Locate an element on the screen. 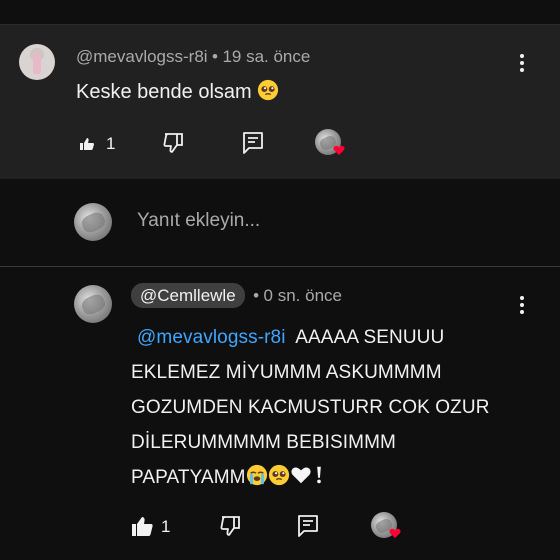  reply-line-3: GOZUMDEN KACMUSTURR COK OZUR is located at coordinates (310, 407).